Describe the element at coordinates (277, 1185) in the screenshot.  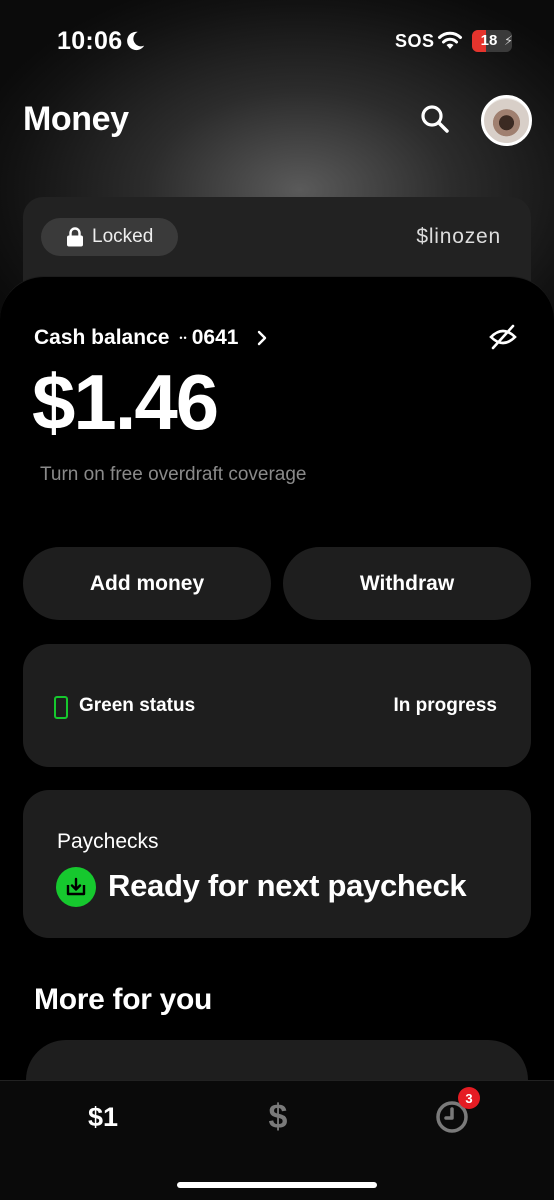
I see `home-indicator` at that location.